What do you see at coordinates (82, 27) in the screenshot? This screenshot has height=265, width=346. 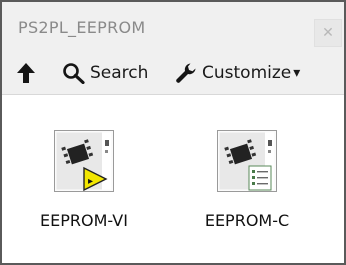 I see `window-title: PS2PL_EEPROM` at bounding box center [82, 27].